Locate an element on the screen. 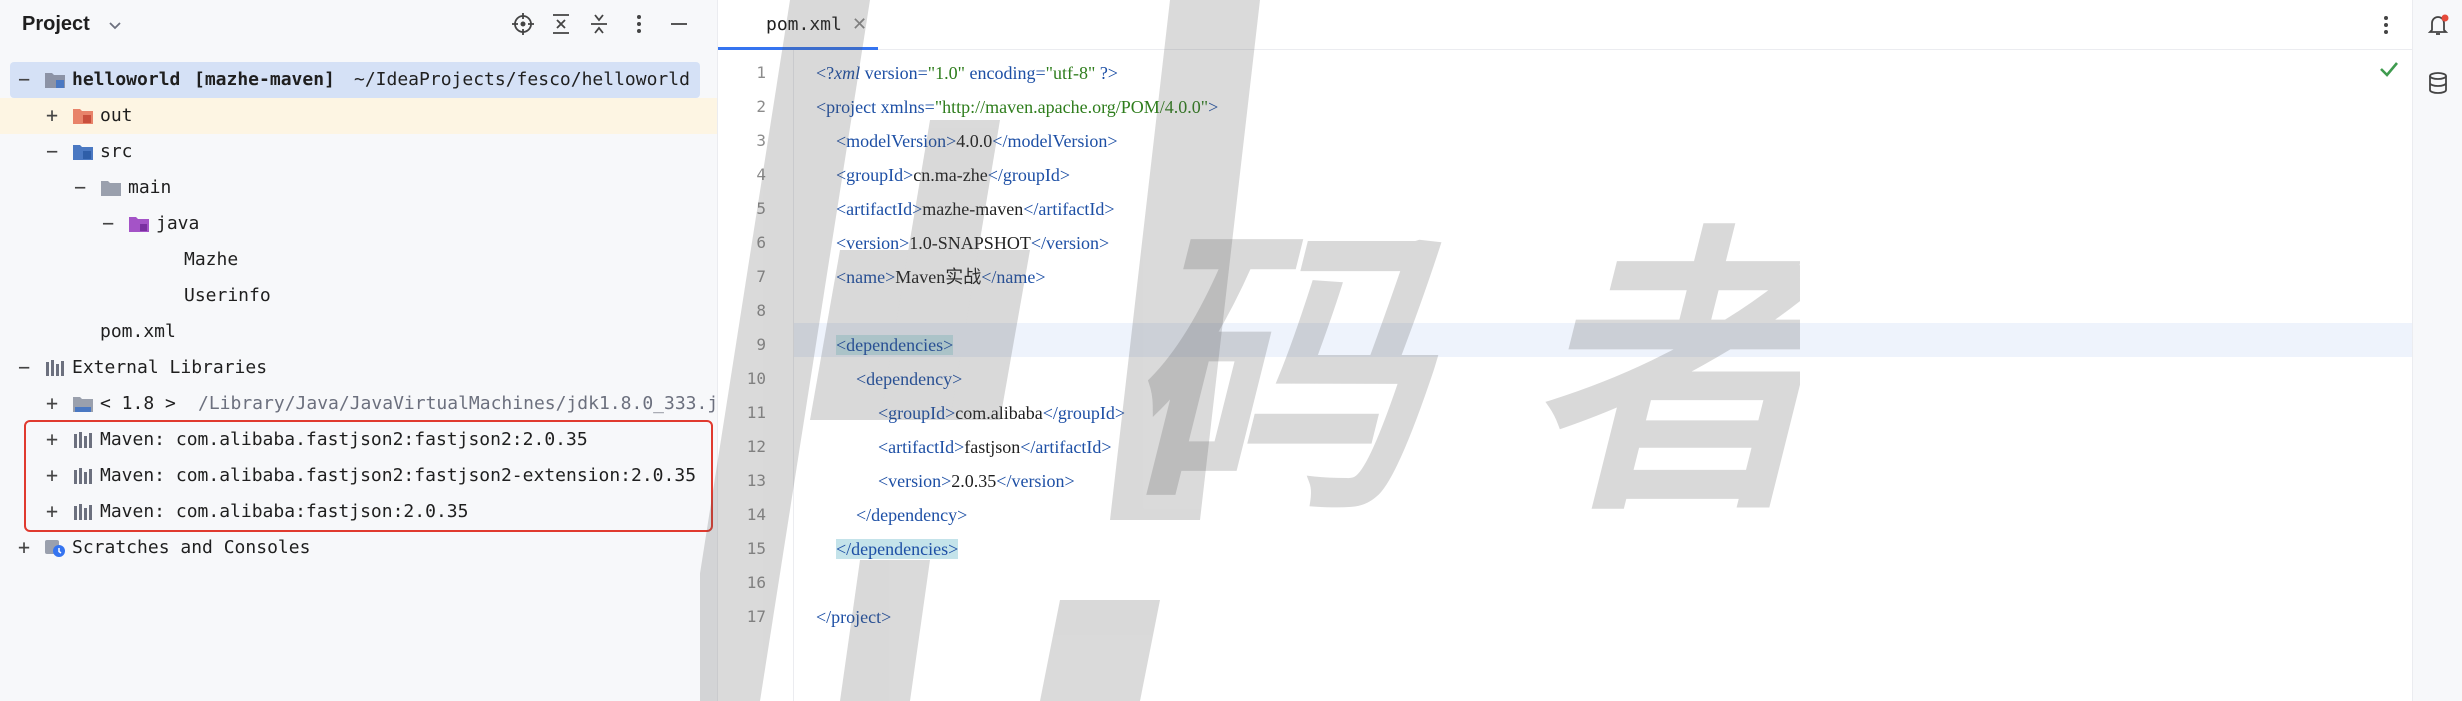 Image resolution: width=2462 pixels, height=701 pixels. notifications-icon is located at coordinates (2438, 25).